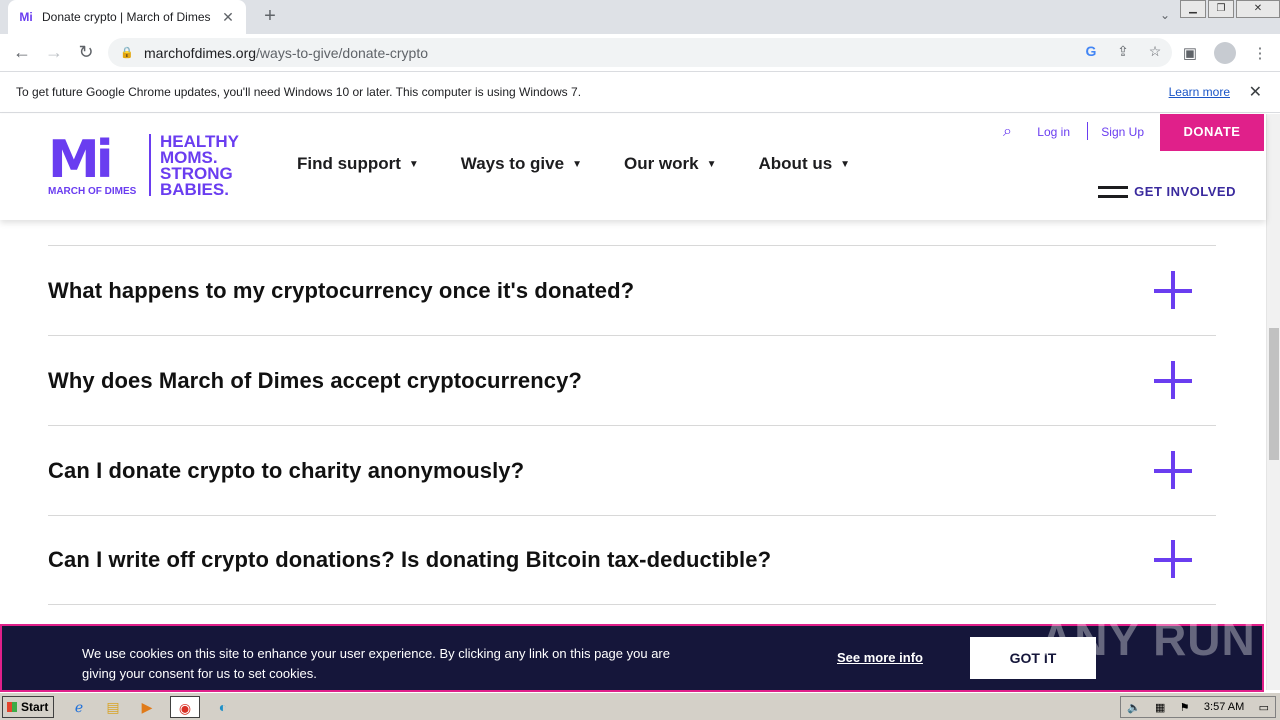  I want to click on google-icon: G, so click(1091, 51).